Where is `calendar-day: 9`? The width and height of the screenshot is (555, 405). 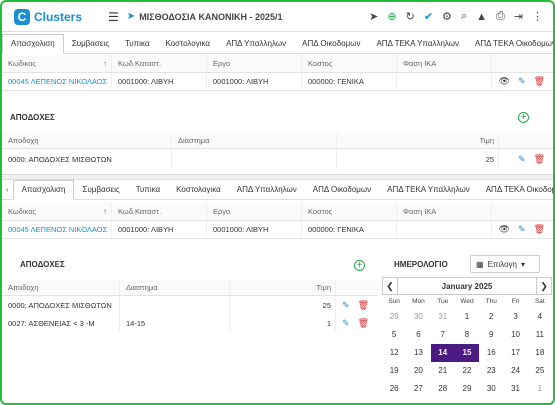 calendar-day: 9 is located at coordinates (491, 335).